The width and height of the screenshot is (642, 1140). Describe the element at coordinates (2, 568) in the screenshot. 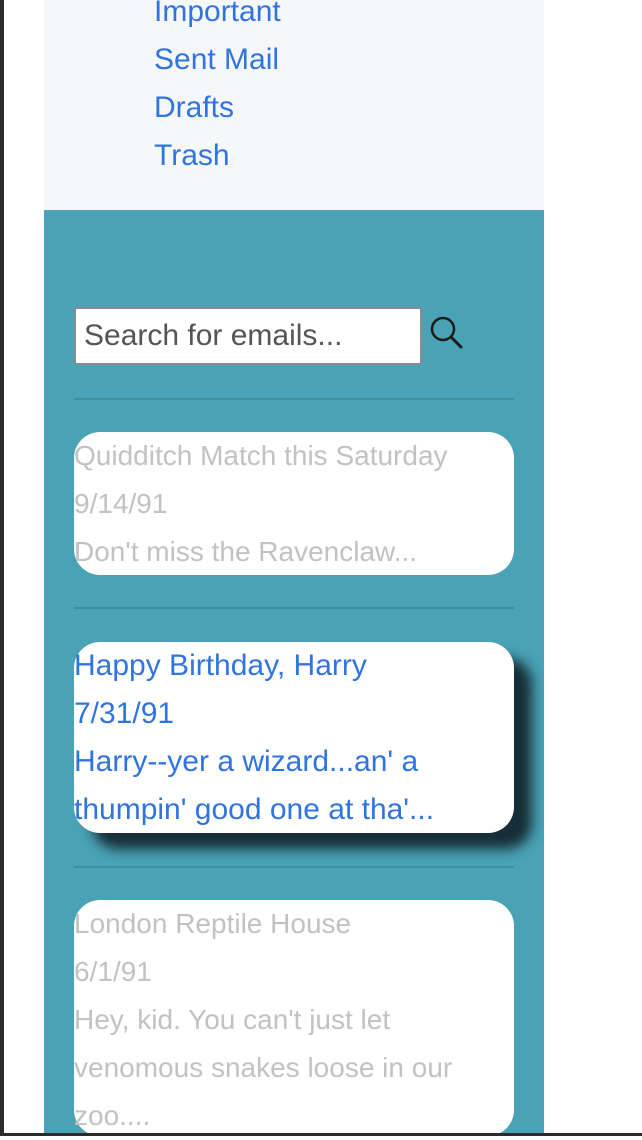

I see `window-left-border` at that location.